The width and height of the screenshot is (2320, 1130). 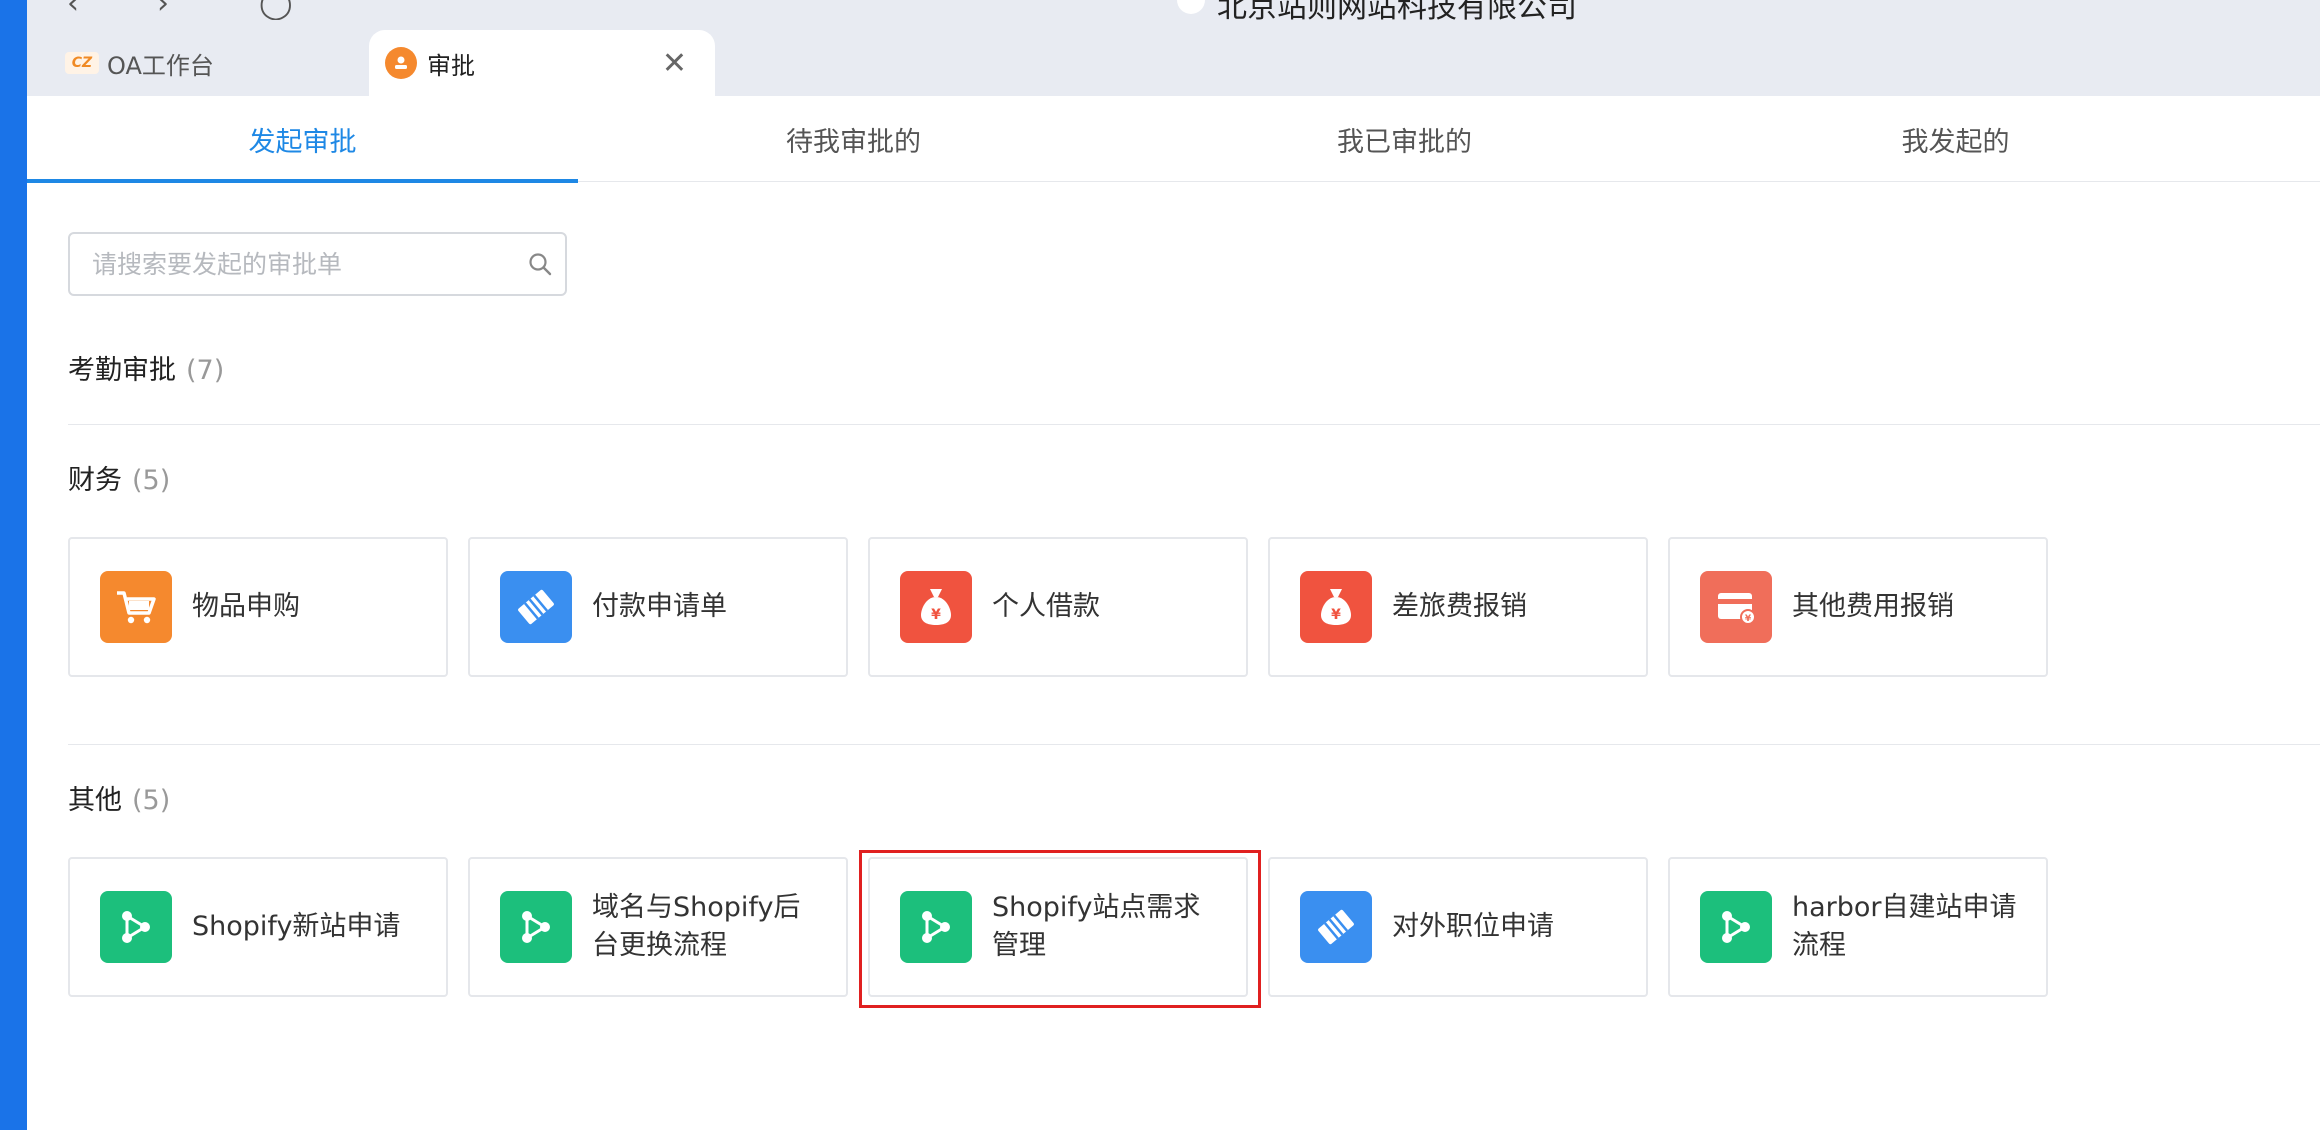 I want to click on card-harbor-self-built-site: harbor自建站申请流程, so click(x=1858, y=927).